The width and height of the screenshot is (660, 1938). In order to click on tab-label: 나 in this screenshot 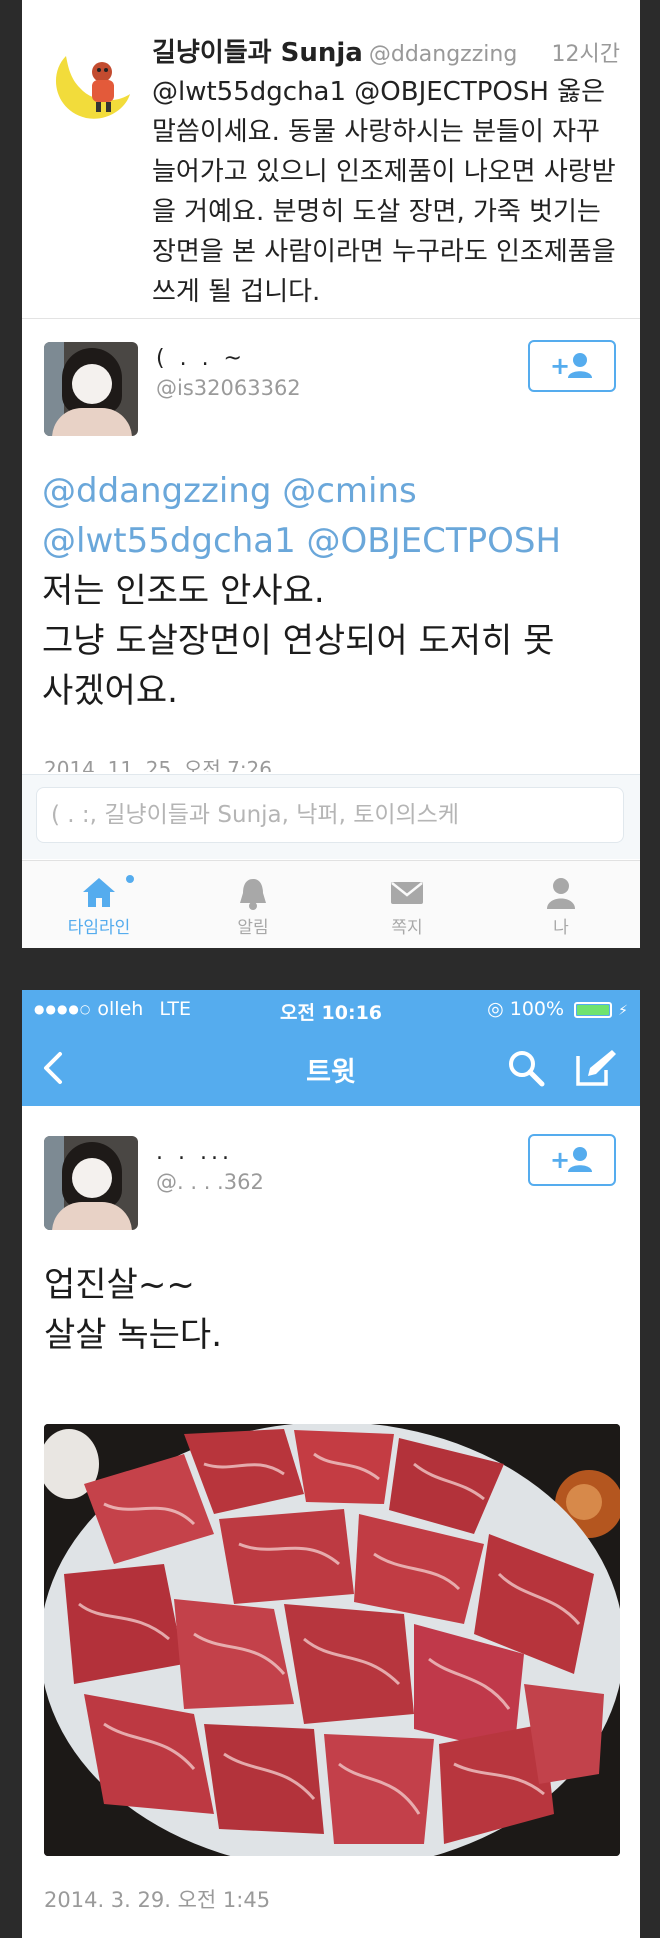, I will do `click(561, 928)`.